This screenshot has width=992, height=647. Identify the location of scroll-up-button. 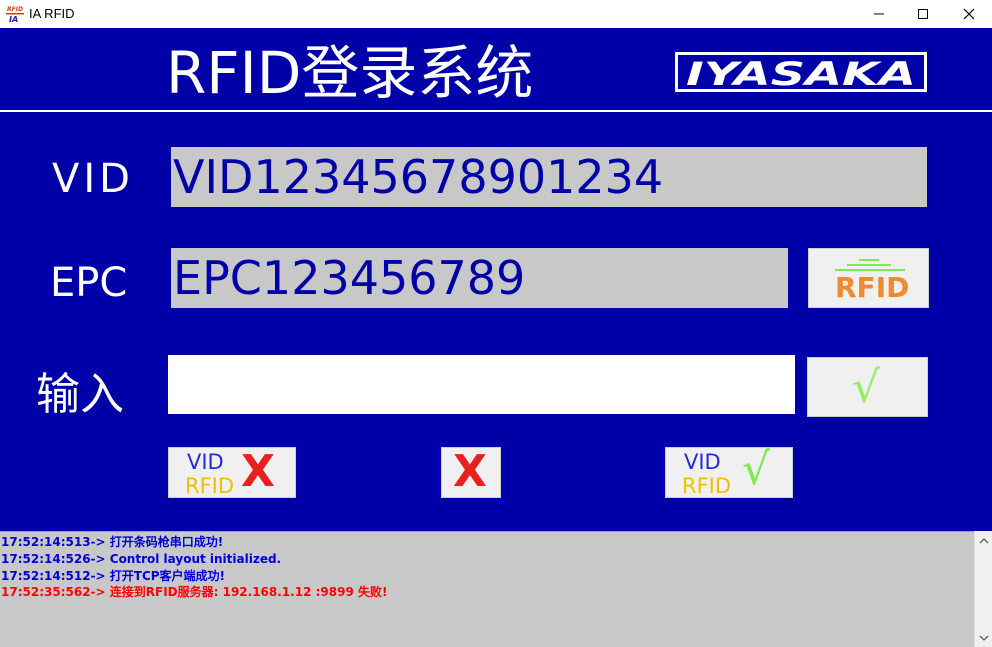
(983, 541).